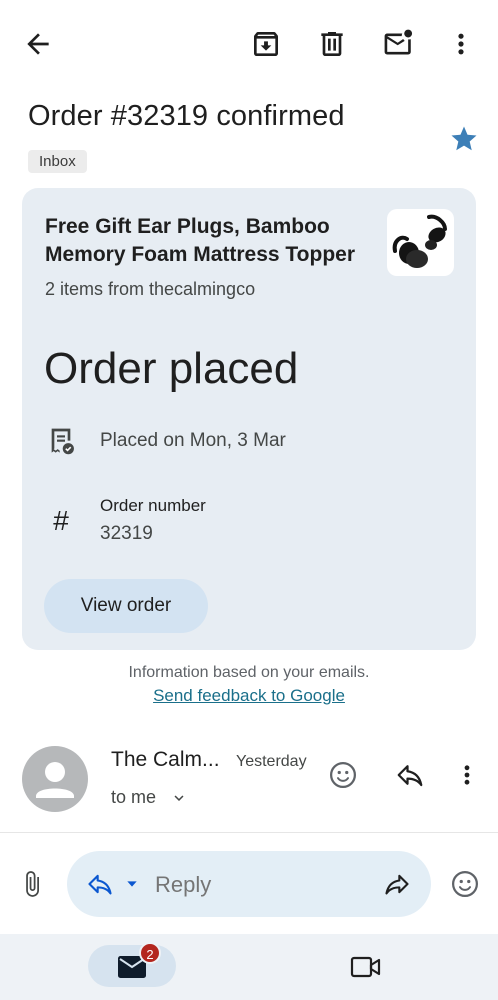  I want to click on view-order-button: View order, so click(126, 606).